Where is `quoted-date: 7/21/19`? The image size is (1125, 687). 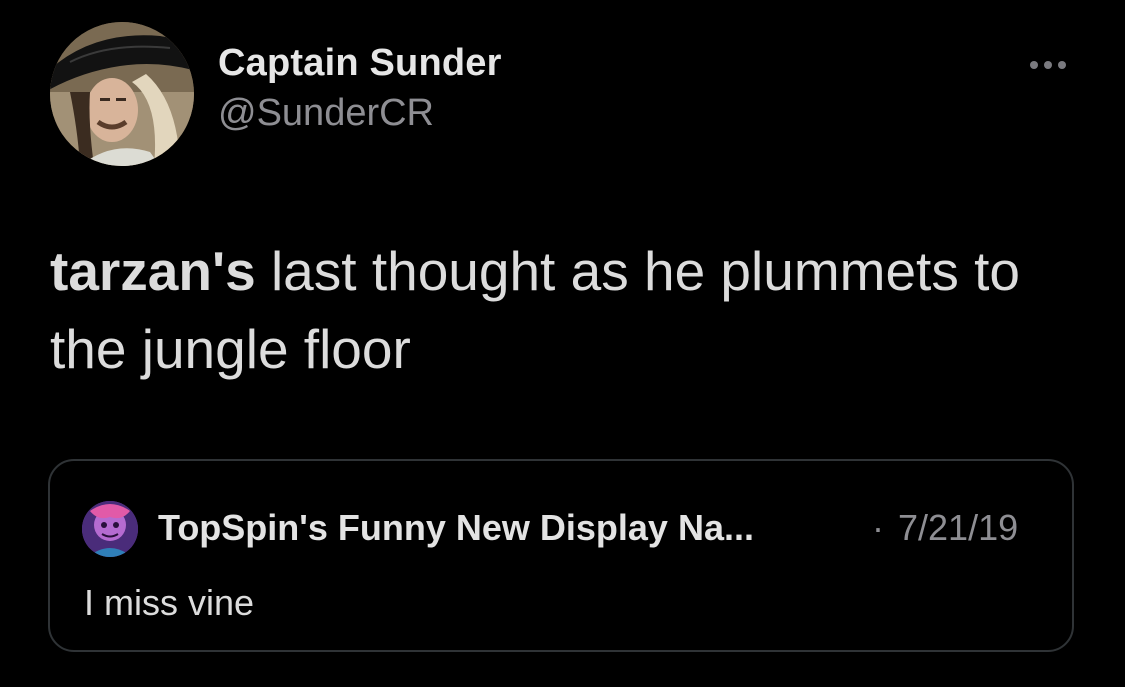
quoted-date: 7/21/19 is located at coordinates (958, 528).